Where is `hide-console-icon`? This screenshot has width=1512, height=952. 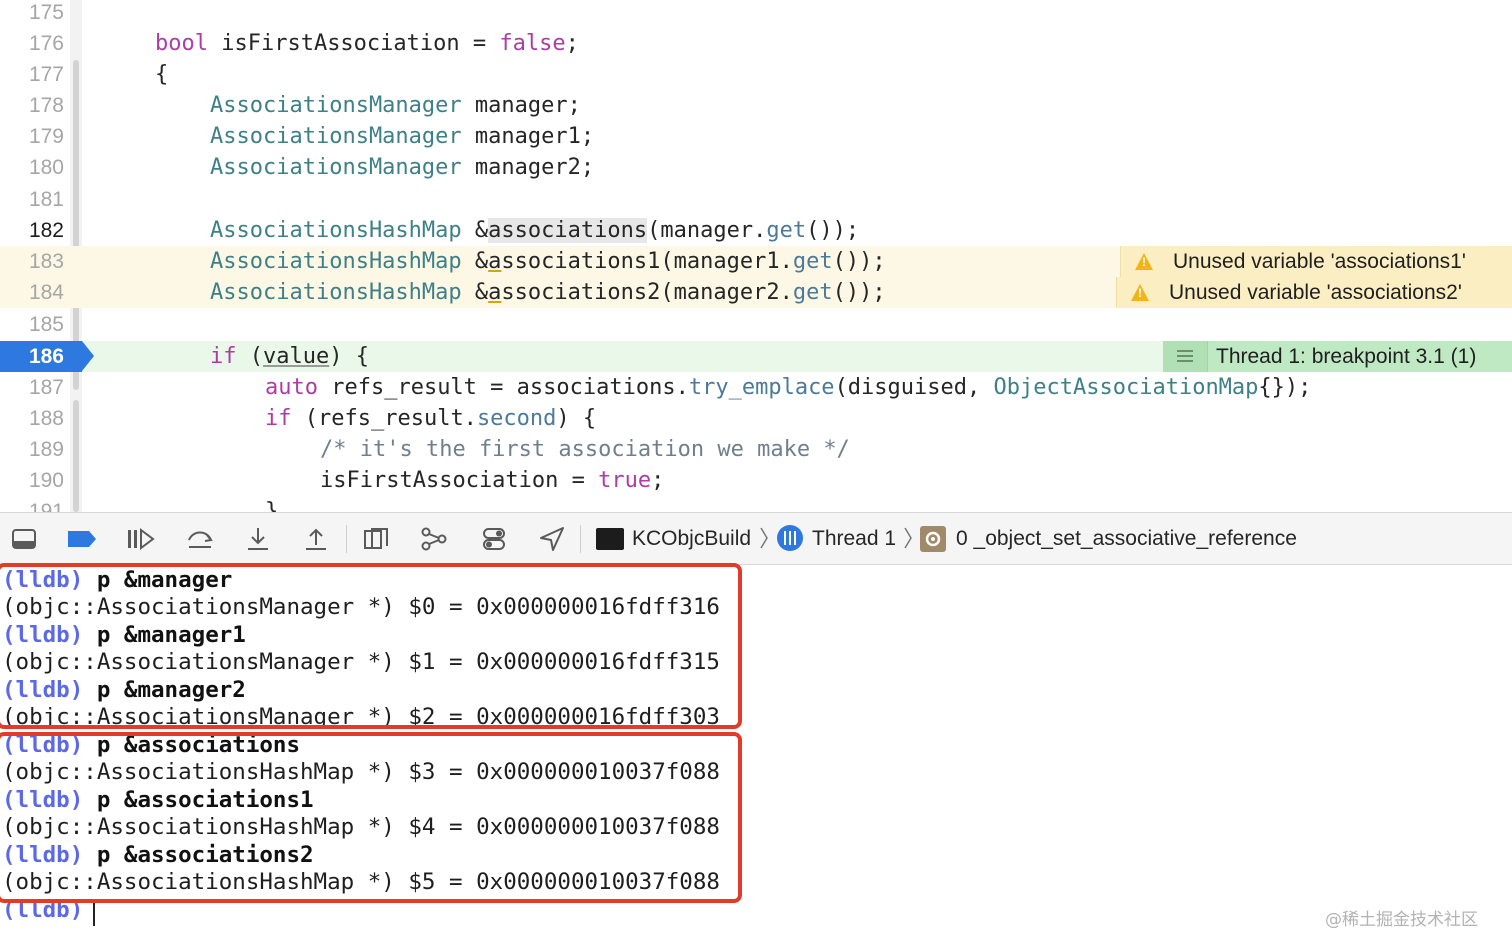
hide-console-icon is located at coordinates (24, 539).